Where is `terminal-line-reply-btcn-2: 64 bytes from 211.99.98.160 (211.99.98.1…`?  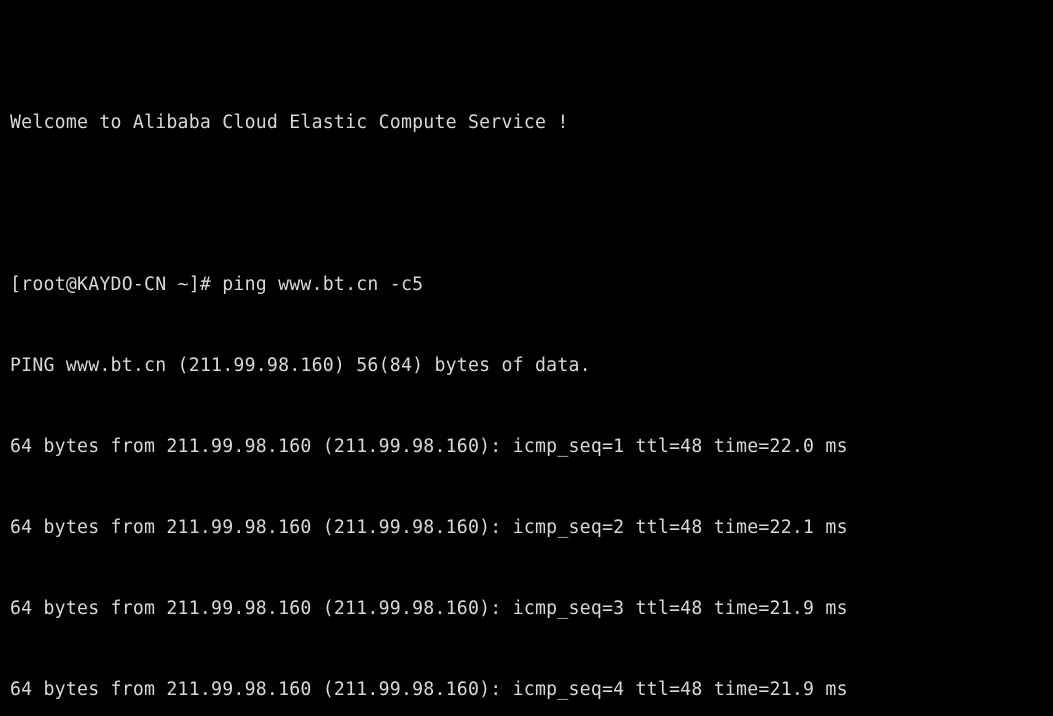 terminal-line-reply-btcn-2: 64 bytes from 211.99.98.160 (211.99.98.1… is located at coordinates (429, 527).